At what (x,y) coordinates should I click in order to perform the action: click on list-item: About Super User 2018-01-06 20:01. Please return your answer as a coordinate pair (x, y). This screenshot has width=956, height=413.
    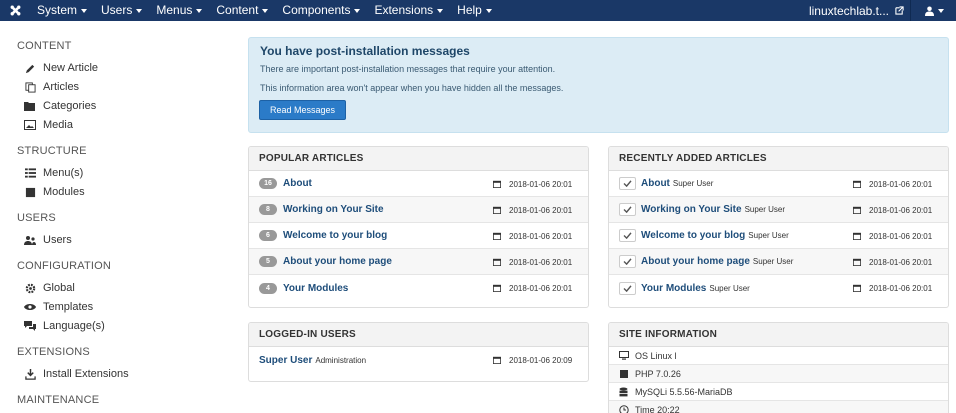
    Looking at the image, I should click on (778, 184).